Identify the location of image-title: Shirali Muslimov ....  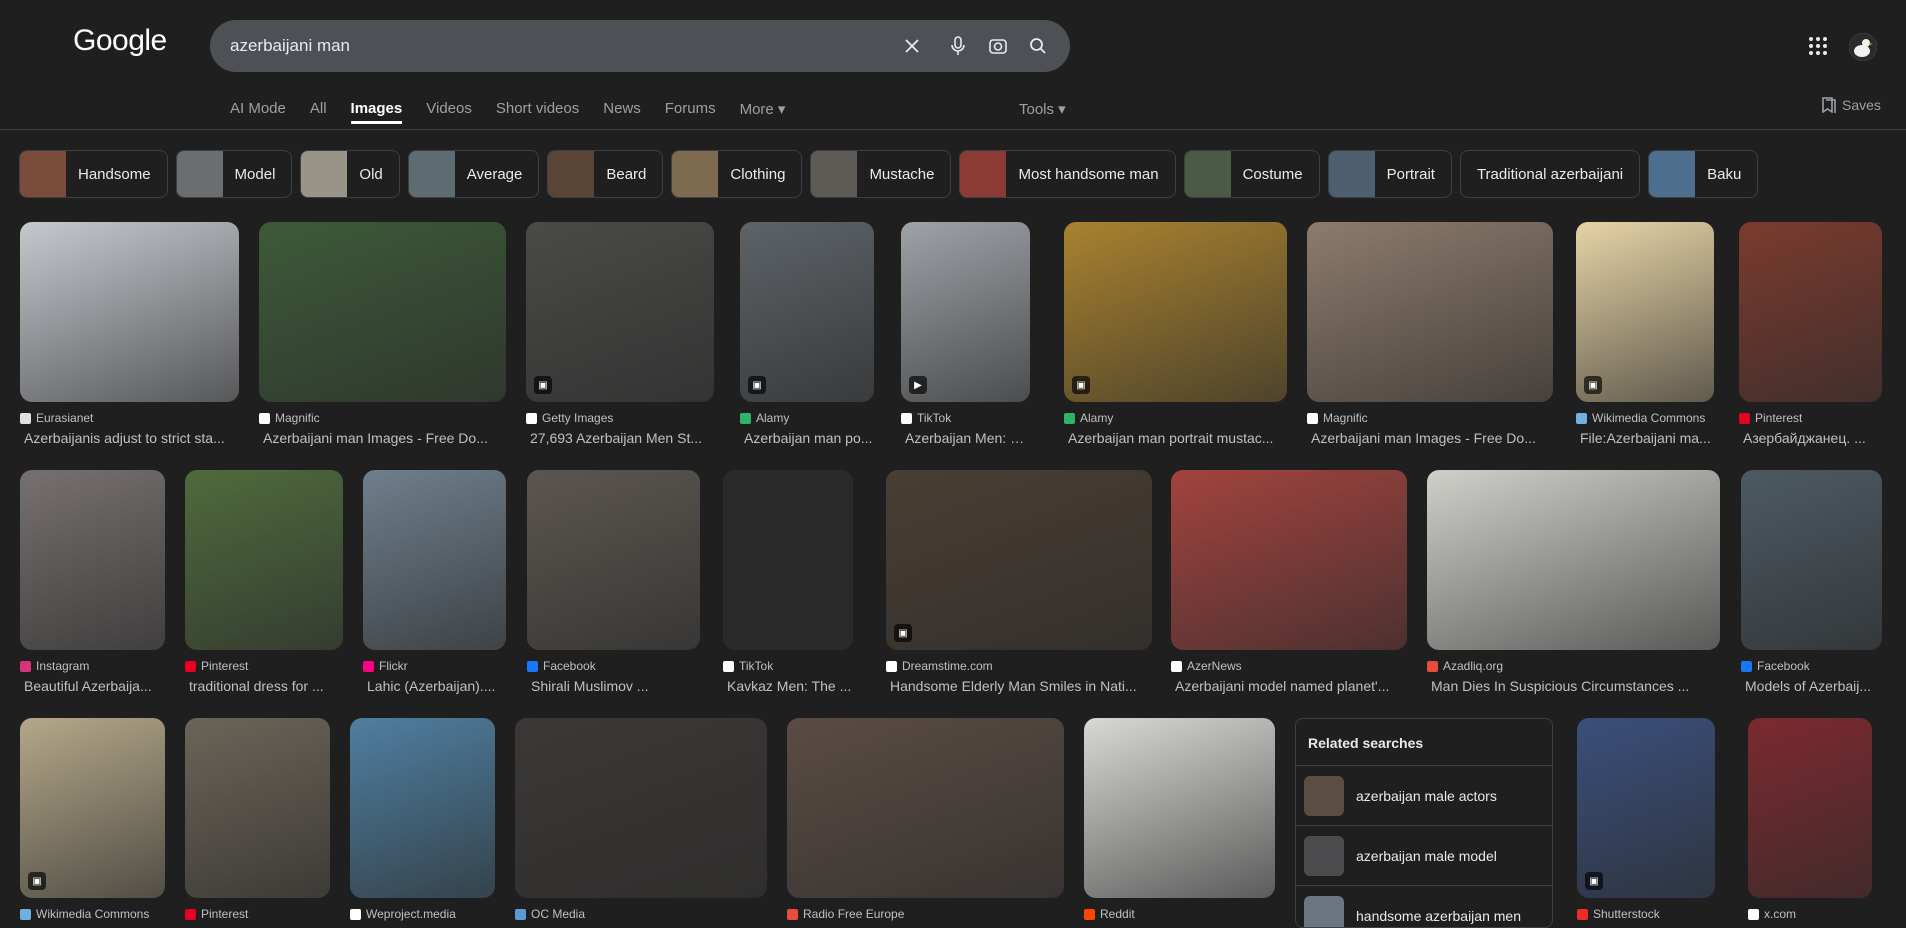
(613, 686).